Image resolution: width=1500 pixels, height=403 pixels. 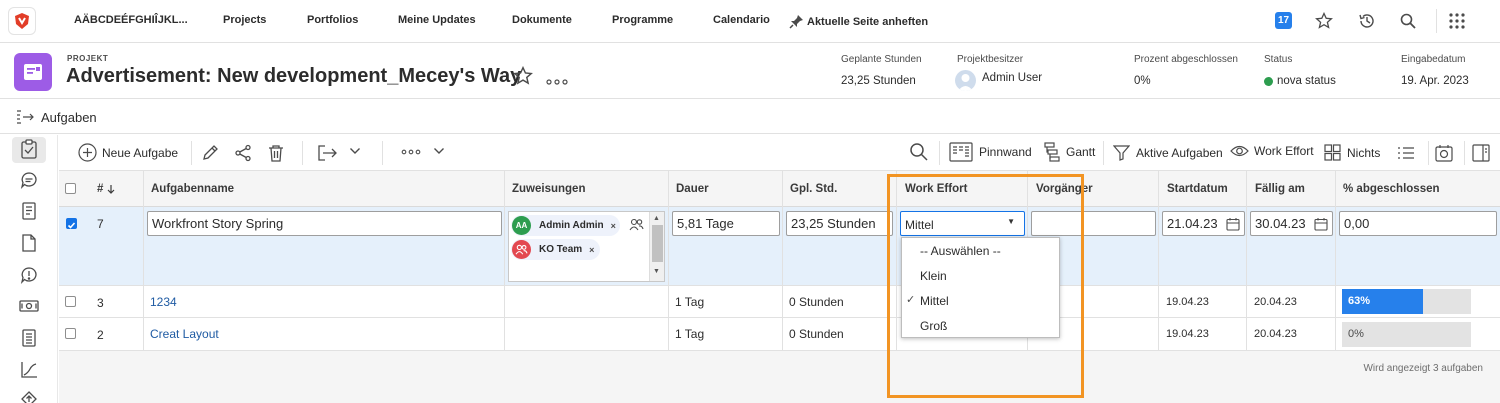 What do you see at coordinates (542, 20) in the screenshot?
I see `nav-item-documents: Dokumente` at bounding box center [542, 20].